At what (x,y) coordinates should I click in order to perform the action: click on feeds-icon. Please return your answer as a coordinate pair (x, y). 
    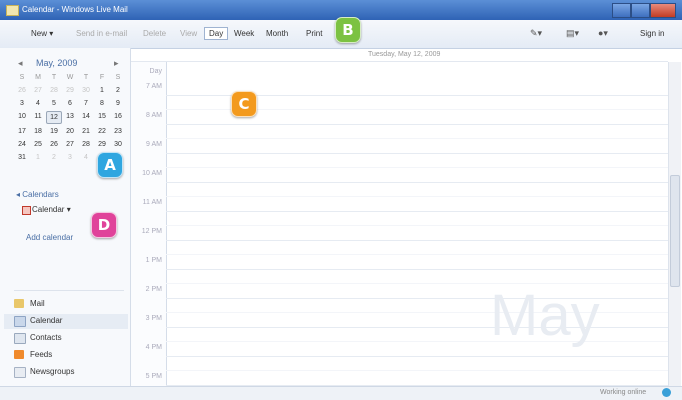
    Looking at the image, I should click on (19, 354).